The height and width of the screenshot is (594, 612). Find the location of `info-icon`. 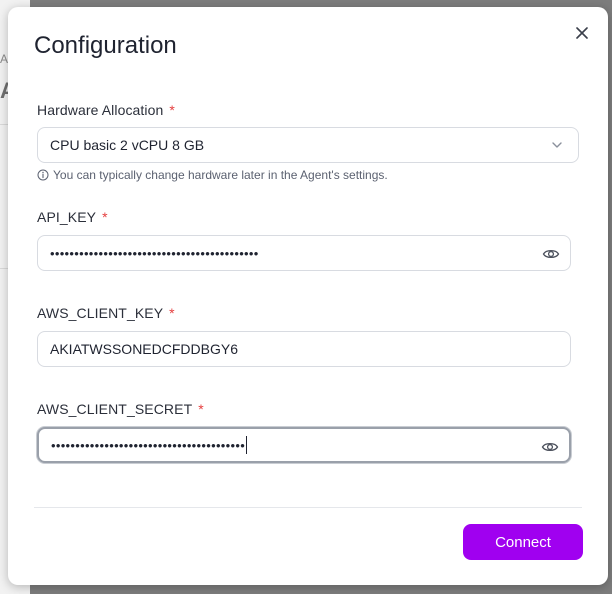

info-icon is located at coordinates (43, 175).